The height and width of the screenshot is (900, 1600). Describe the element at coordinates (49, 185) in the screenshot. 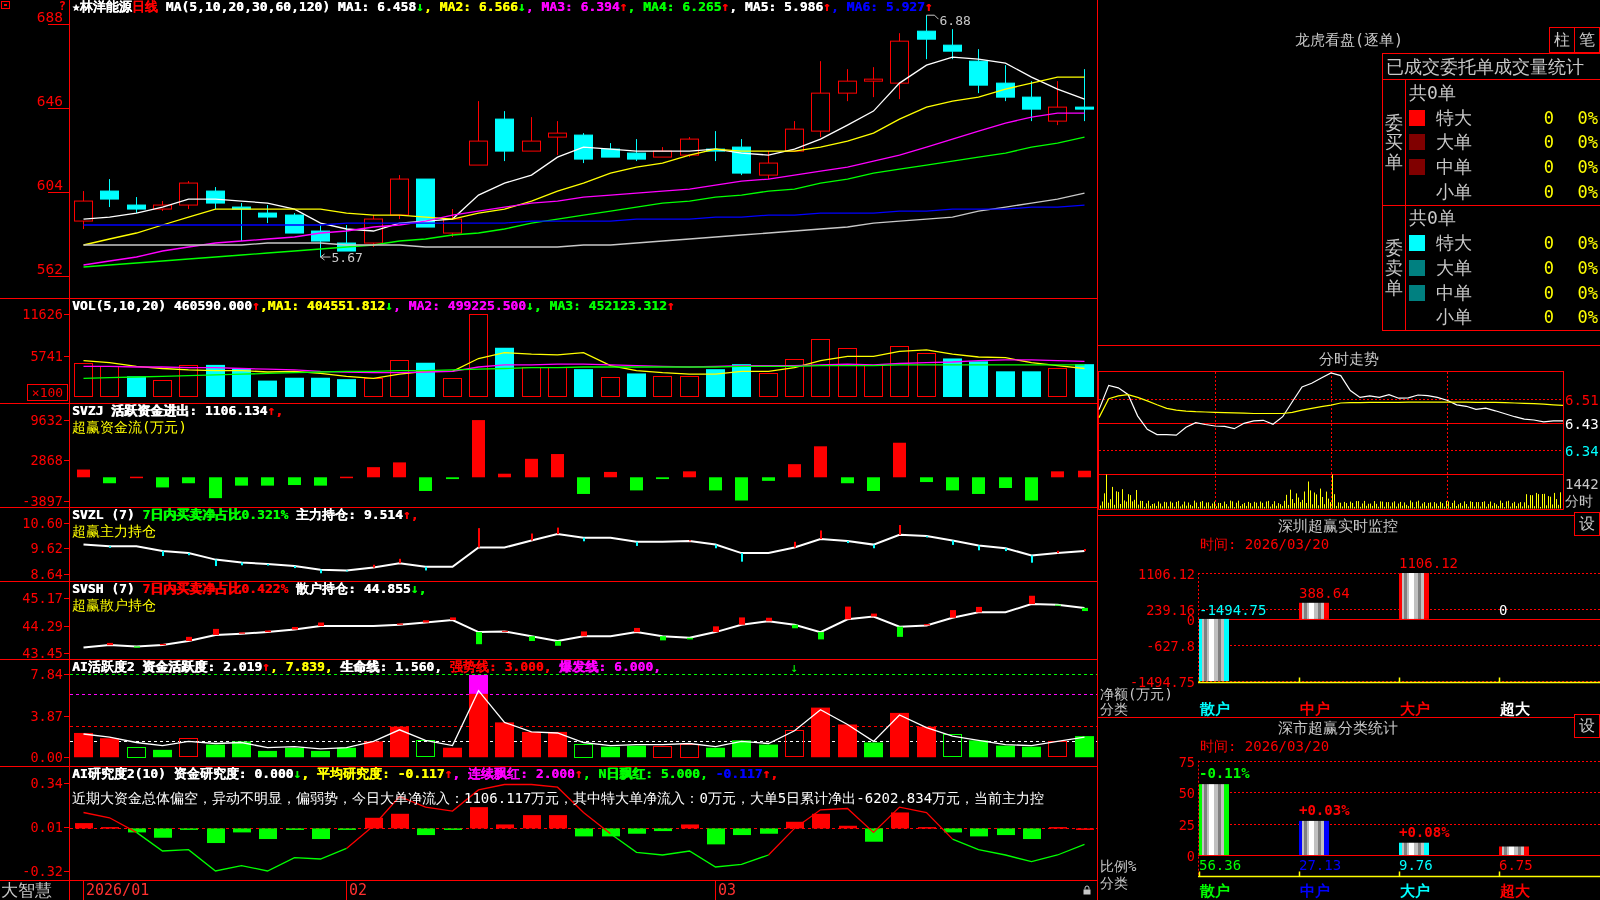

I see `axis-tick-label: 604` at that location.